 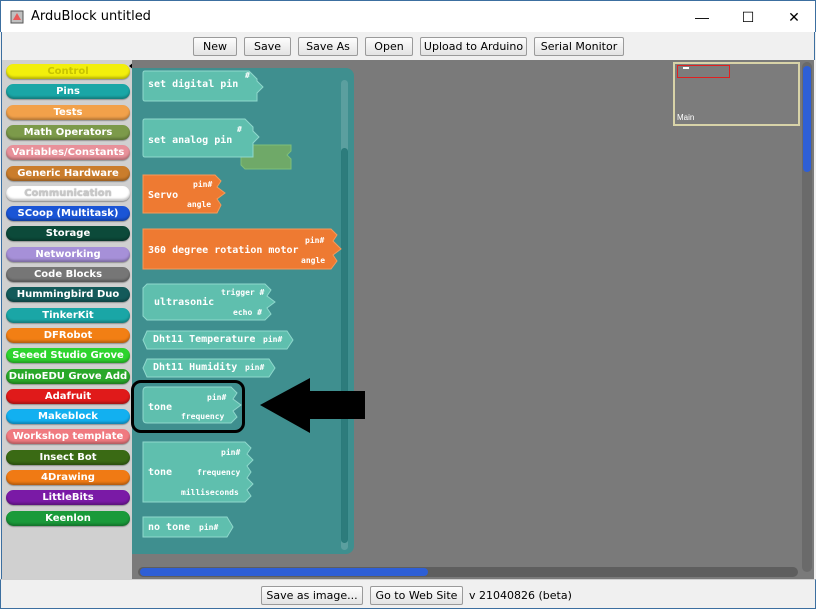 What do you see at coordinates (68, 112) in the screenshot?
I see `category-tests: Tests` at bounding box center [68, 112].